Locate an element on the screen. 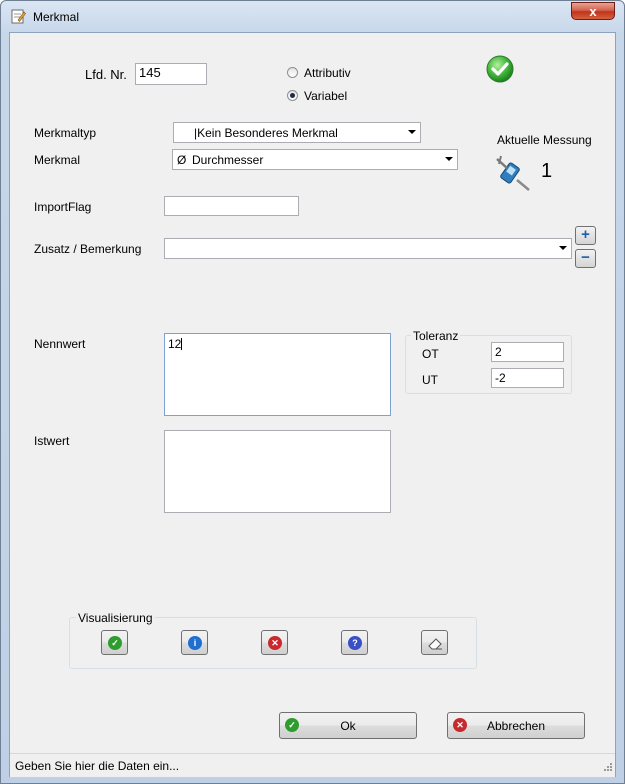 The width and height of the screenshot is (625, 784). visualisierung-title: Visualisierung is located at coordinates (115, 618).